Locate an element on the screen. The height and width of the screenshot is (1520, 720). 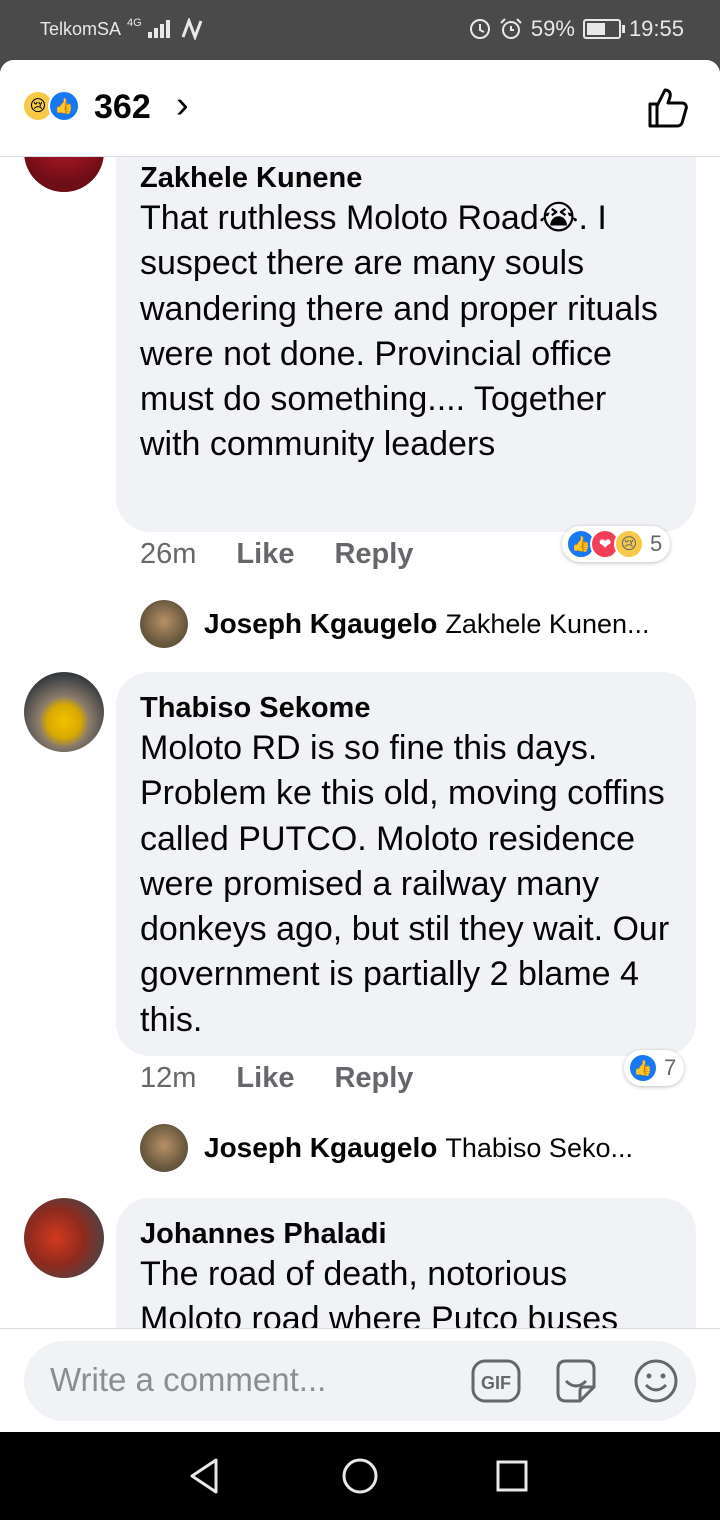
data-saver-icon is located at coordinates (479, 29).